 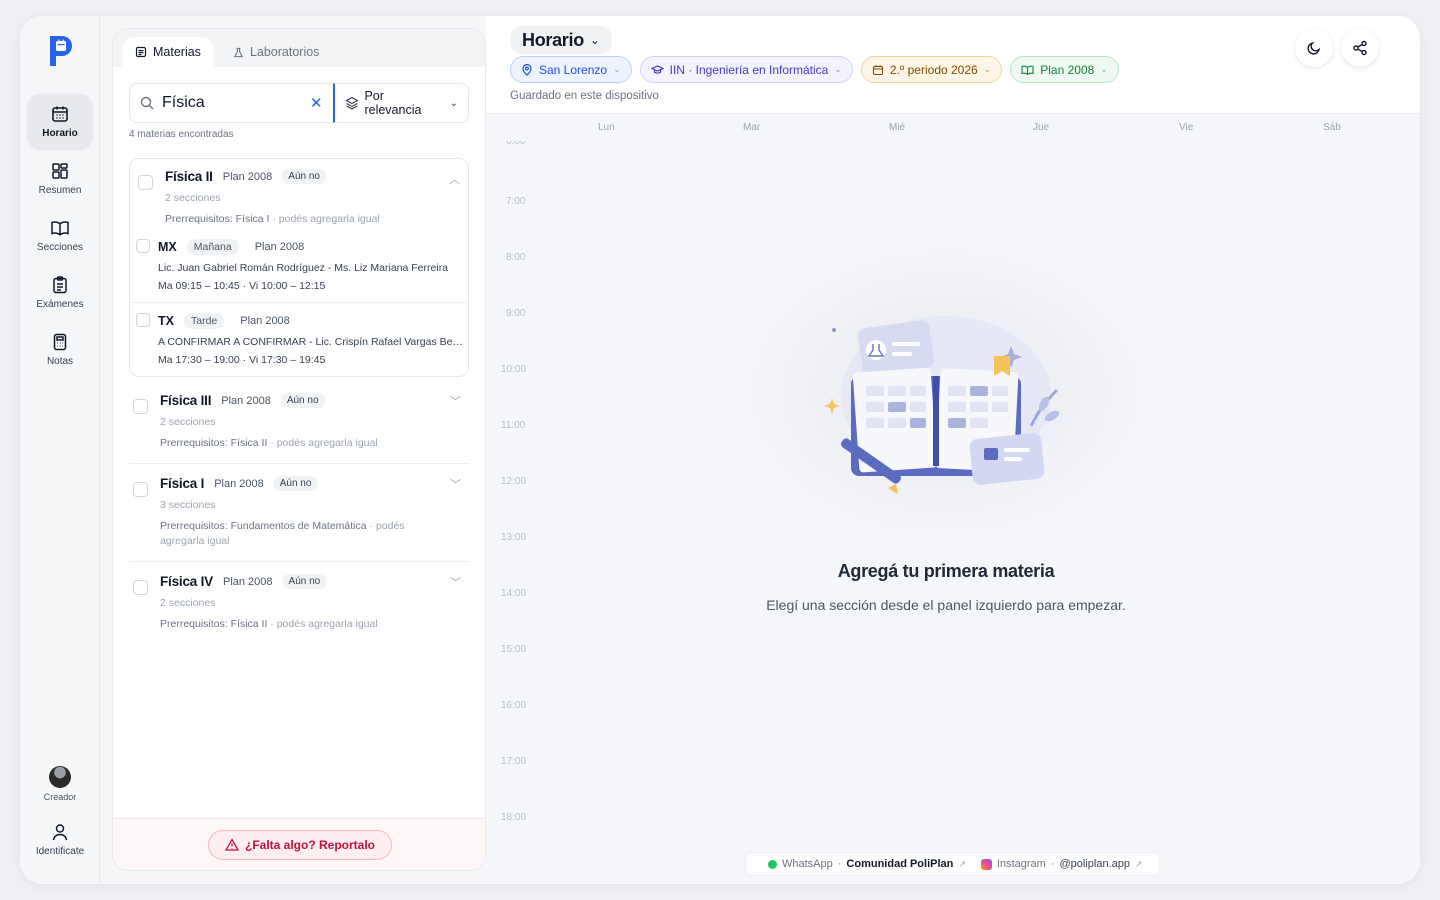 What do you see at coordinates (527, 69) in the screenshot?
I see `location-pin-icon` at bounding box center [527, 69].